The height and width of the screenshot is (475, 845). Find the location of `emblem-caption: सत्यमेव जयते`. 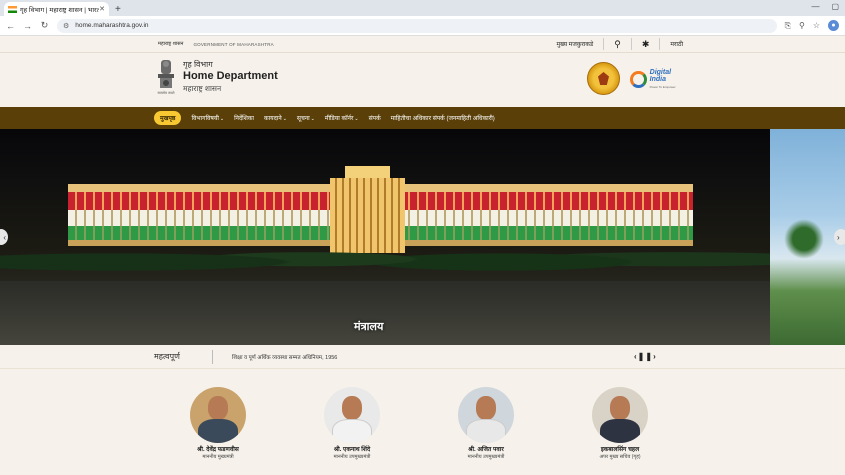

emblem-caption: सत्यमेव जयते is located at coordinates (166, 93).